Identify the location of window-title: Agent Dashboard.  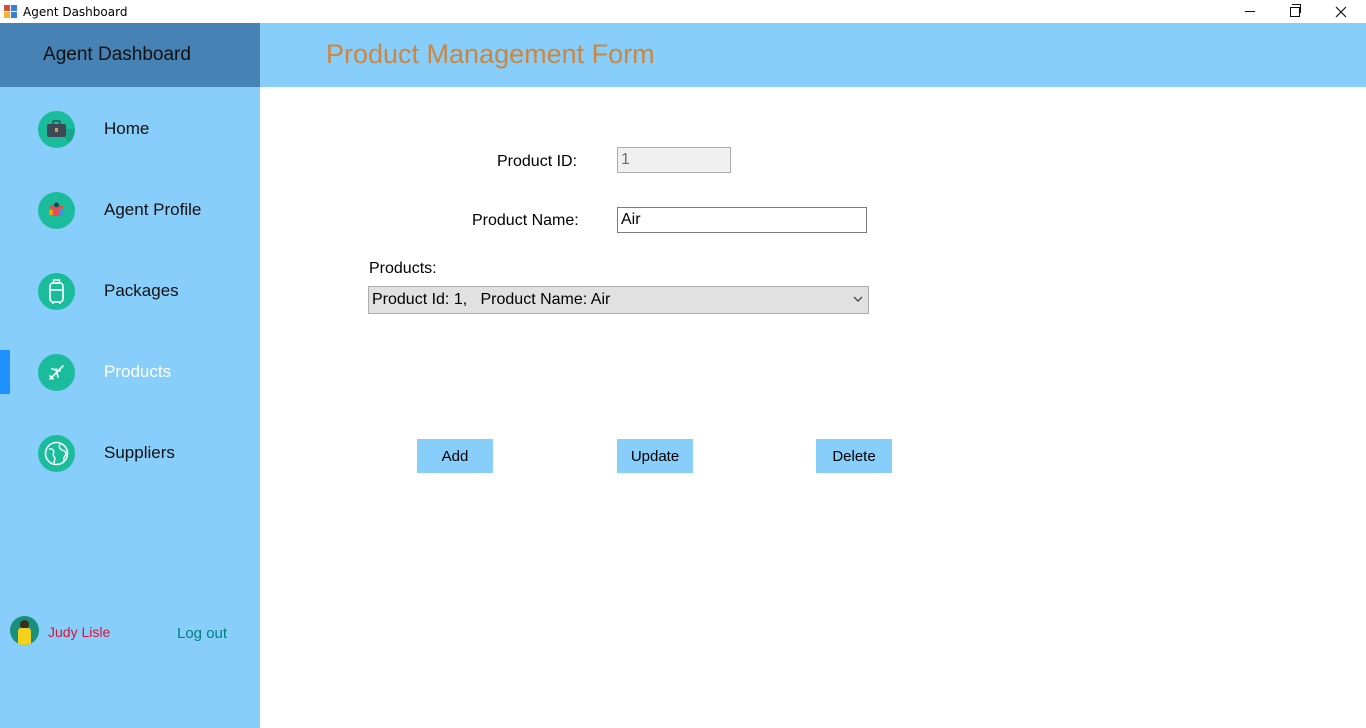
(75, 11).